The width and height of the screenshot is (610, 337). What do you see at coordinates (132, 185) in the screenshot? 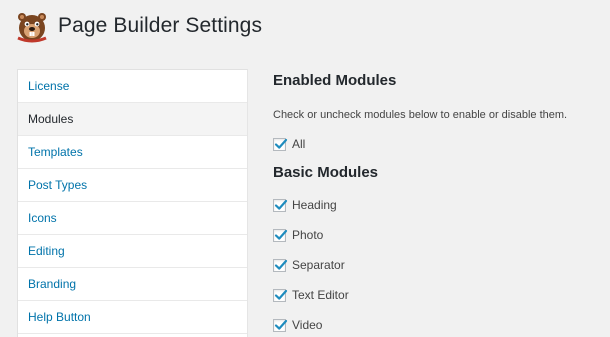
I see `sidebar-item-post-types: Post Types` at bounding box center [132, 185].